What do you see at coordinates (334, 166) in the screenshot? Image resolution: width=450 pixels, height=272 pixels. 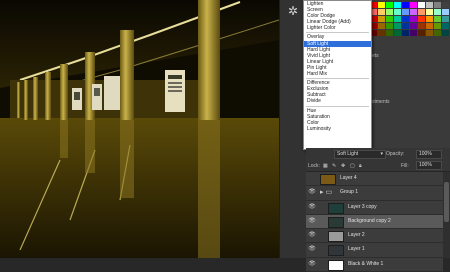 I see `lock-image-icon: ✎` at bounding box center [334, 166].